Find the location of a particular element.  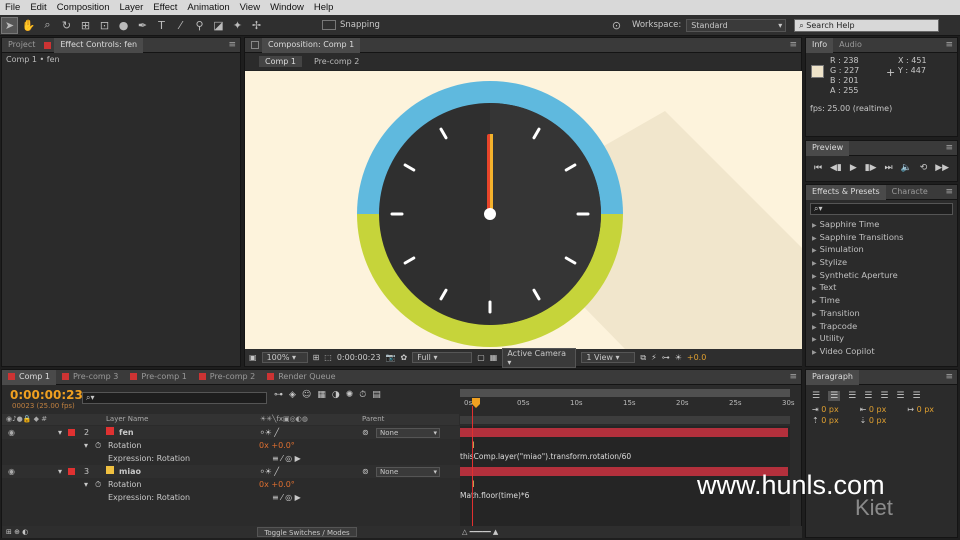

playhead-line is located at coordinates (472, 466).